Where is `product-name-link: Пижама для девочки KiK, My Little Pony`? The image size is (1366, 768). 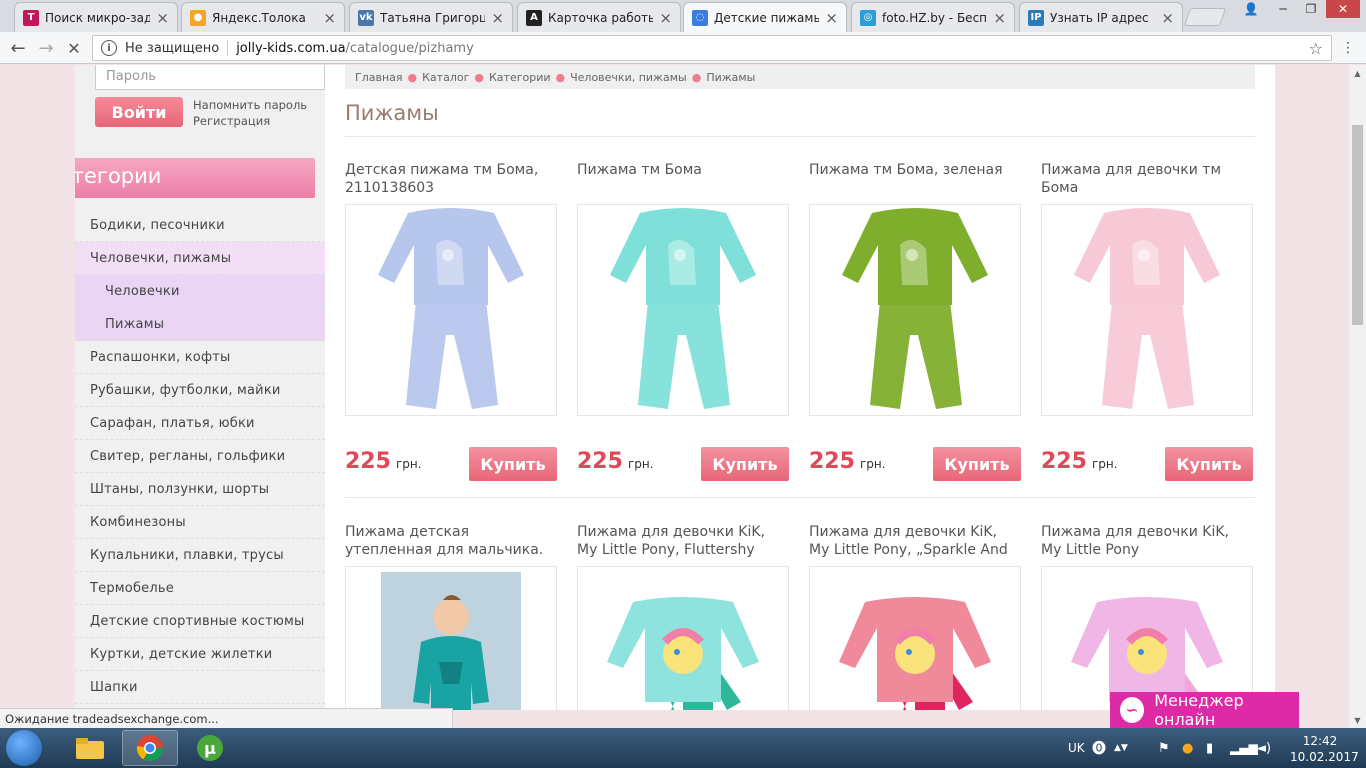
product-name-link: Пижама для девочки KiK, My Little Pony is located at coordinates (1147, 541).